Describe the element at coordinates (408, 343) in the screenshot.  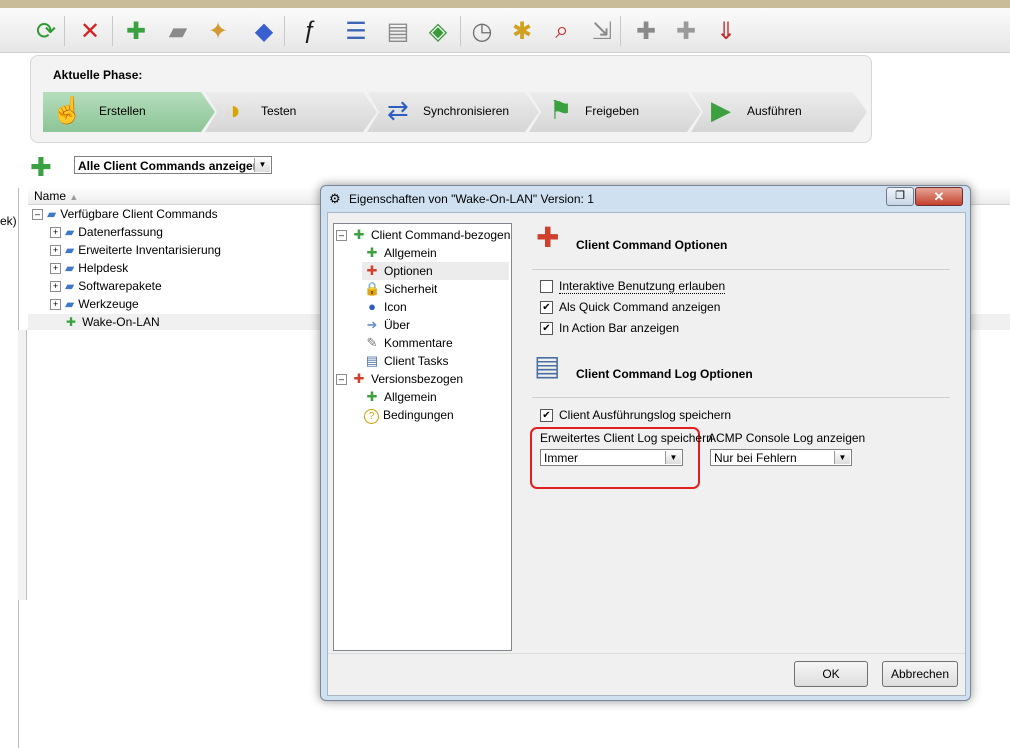
I see `tree-item-kommentare: ✎ Kommentare` at that location.